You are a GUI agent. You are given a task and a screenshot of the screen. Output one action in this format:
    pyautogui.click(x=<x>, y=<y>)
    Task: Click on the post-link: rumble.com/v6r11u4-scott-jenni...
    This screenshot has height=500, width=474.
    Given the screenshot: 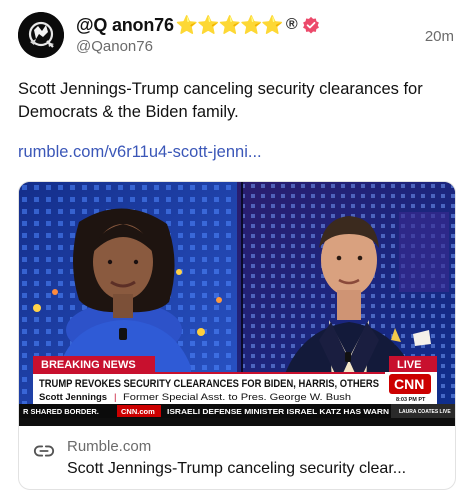 What is the action you would take?
    pyautogui.click(x=140, y=152)
    